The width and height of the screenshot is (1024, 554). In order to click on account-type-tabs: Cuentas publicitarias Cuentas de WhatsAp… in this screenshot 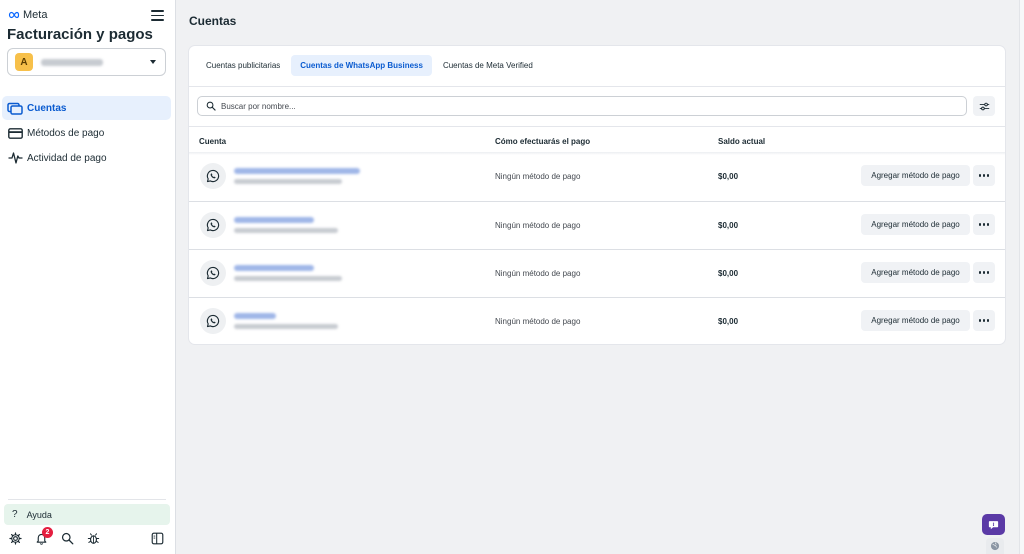, I will do `click(369, 65)`.